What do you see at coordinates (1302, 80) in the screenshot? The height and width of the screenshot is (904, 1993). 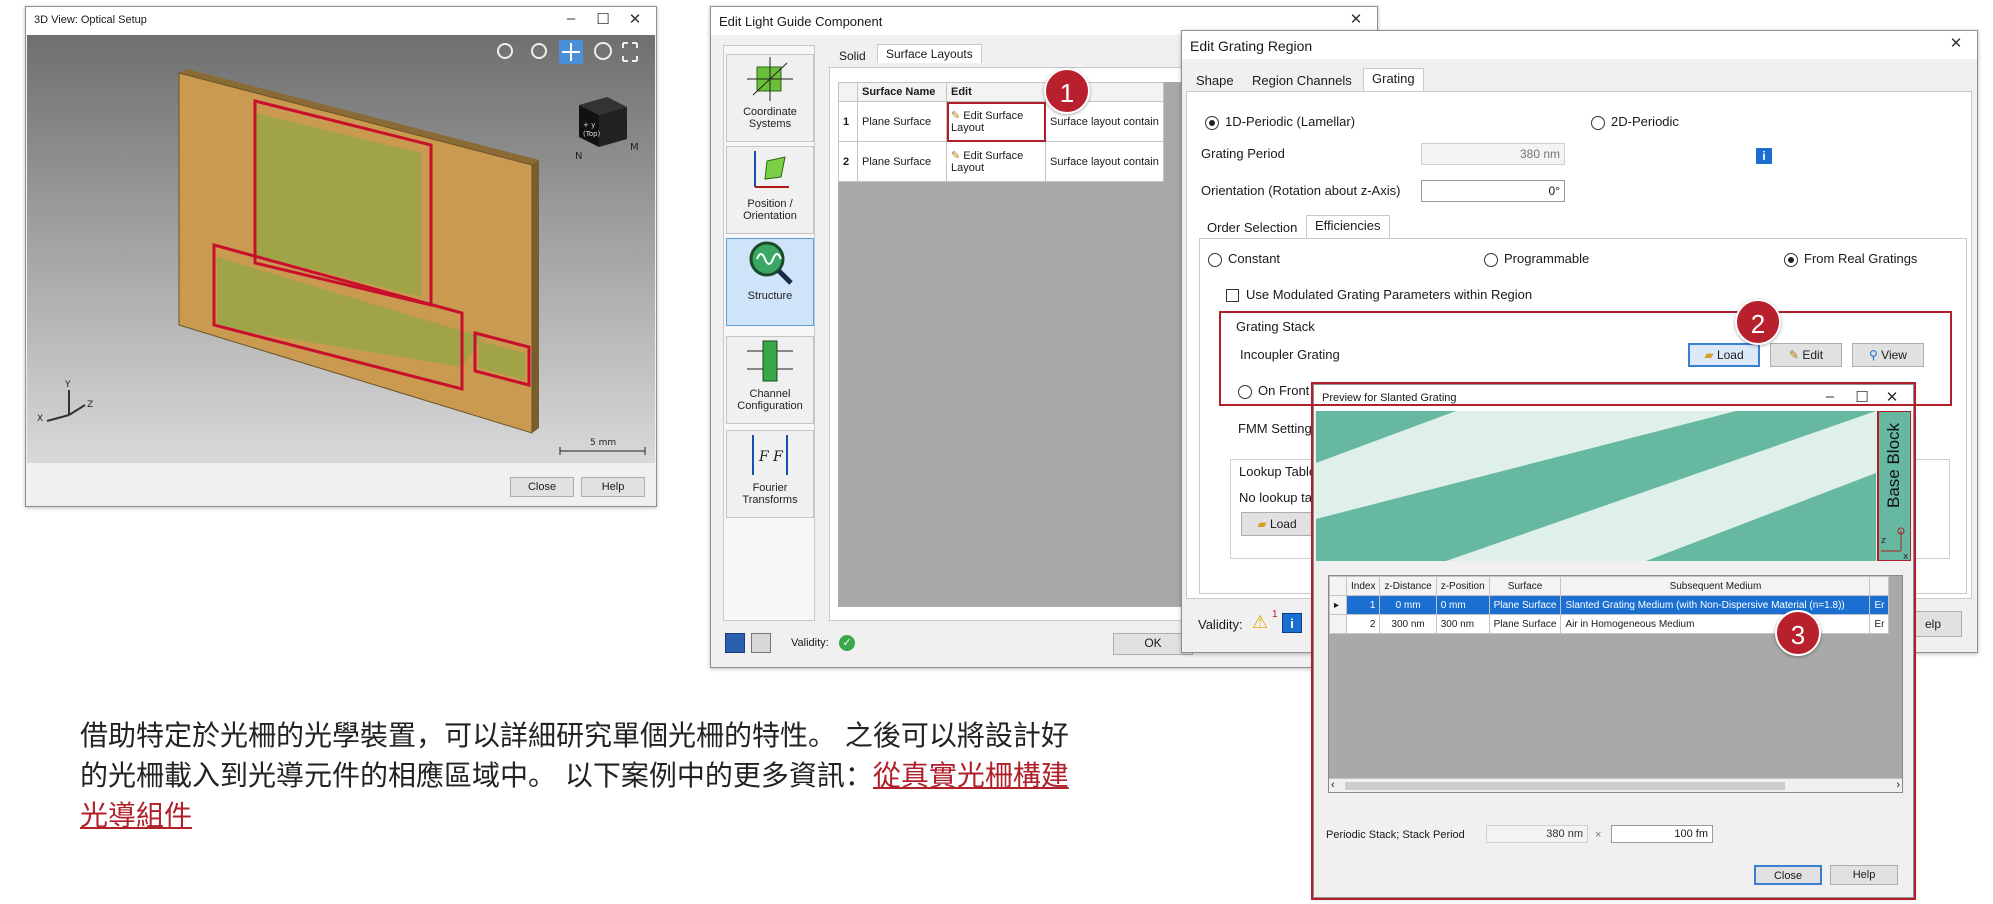 I see `tab-region-channels: Region Channels` at bounding box center [1302, 80].